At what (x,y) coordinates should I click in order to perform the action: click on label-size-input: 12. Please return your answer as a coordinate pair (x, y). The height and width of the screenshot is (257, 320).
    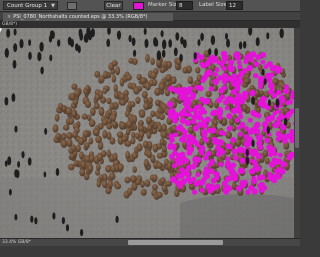
    Looking at the image, I should click on (234, 5).